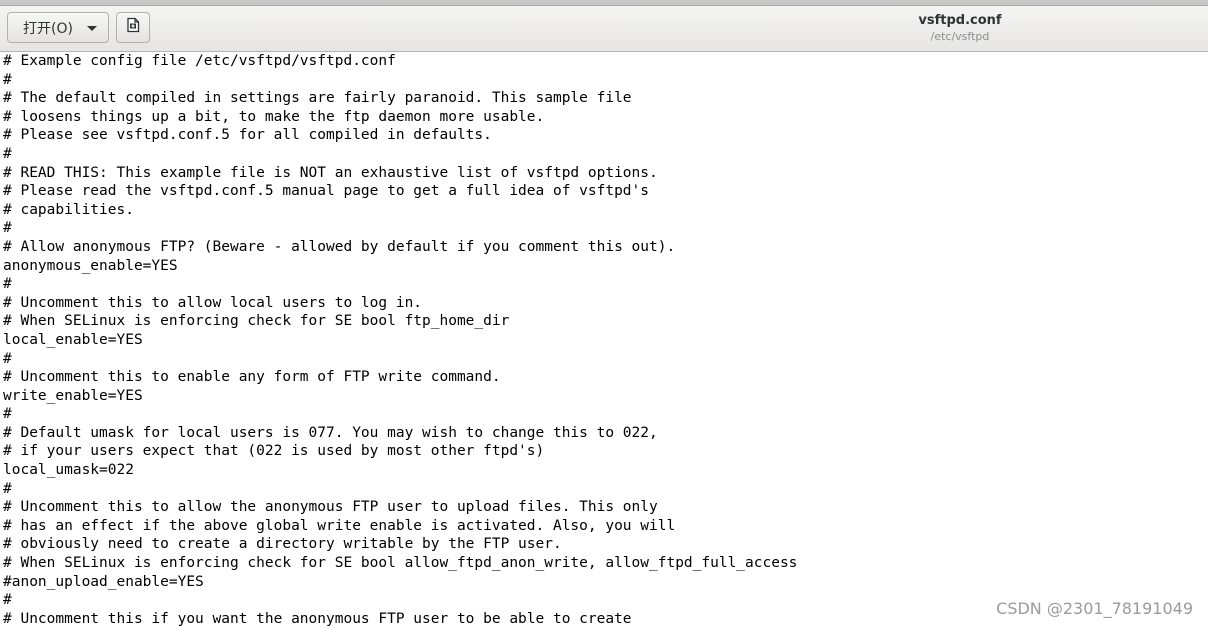  Describe the element at coordinates (48, 28) in the screenshot. I see `open-button-label: 打开(O)` at that location.